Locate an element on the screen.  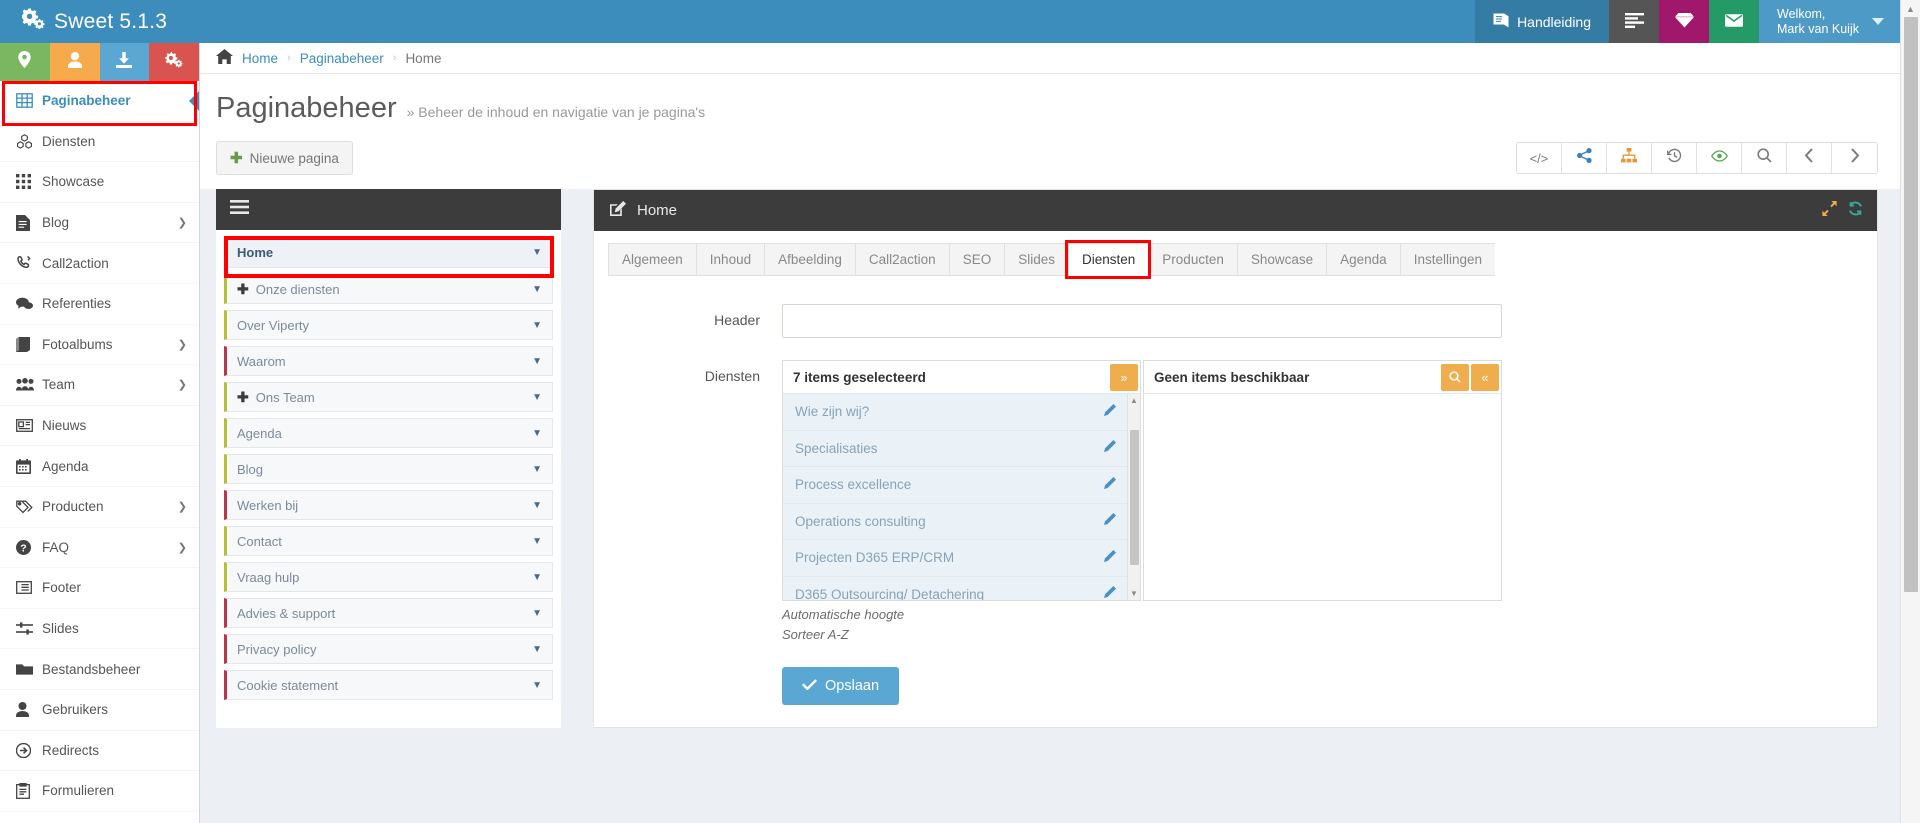
quick-action-download is located at coordinates (124, 62).